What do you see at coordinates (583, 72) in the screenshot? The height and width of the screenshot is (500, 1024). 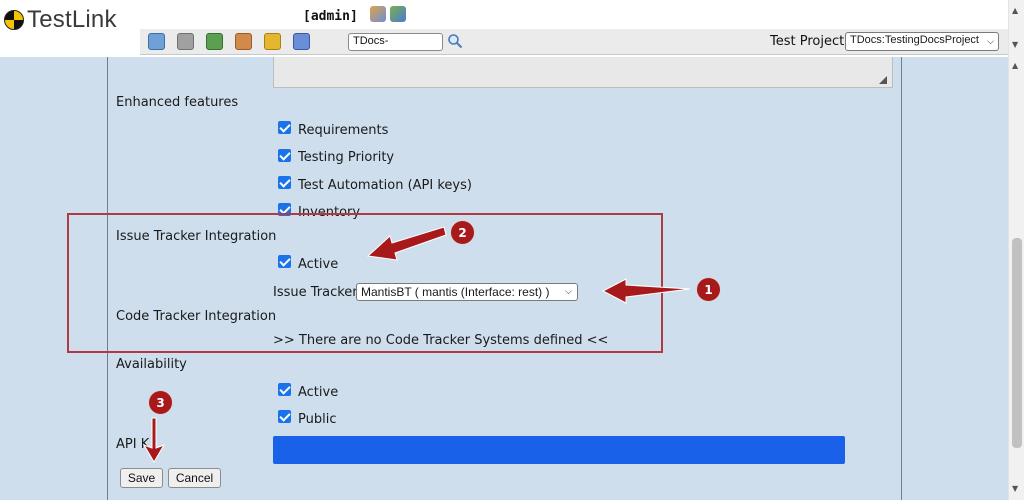 I see `notes-textarea` at bounding box center [583, 72].